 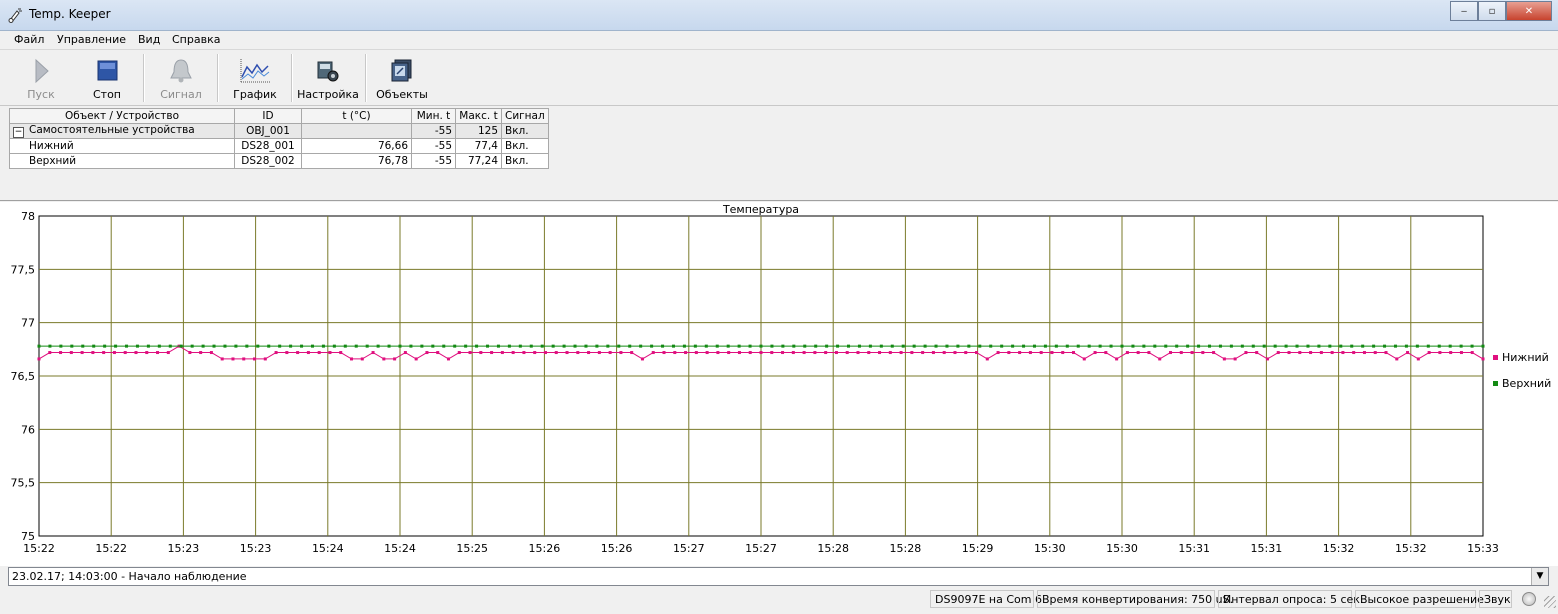 I want to click on chevron-down-icon: ▼, so click(x=1539, y=576).